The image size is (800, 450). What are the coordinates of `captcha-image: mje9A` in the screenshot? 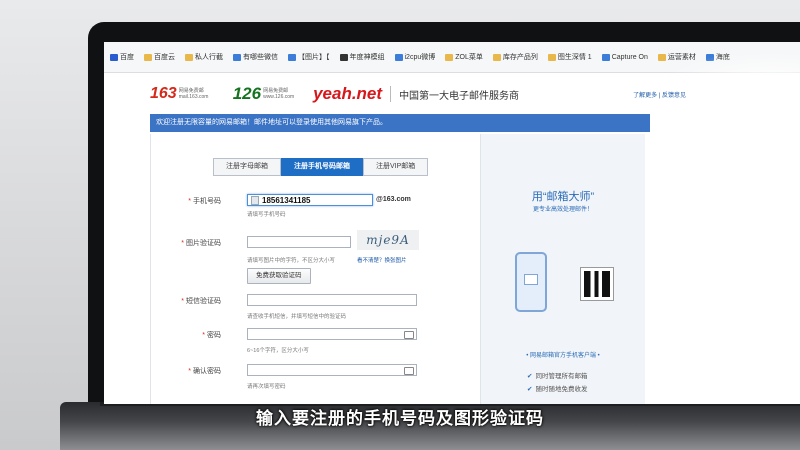 It's located at (388, 240).